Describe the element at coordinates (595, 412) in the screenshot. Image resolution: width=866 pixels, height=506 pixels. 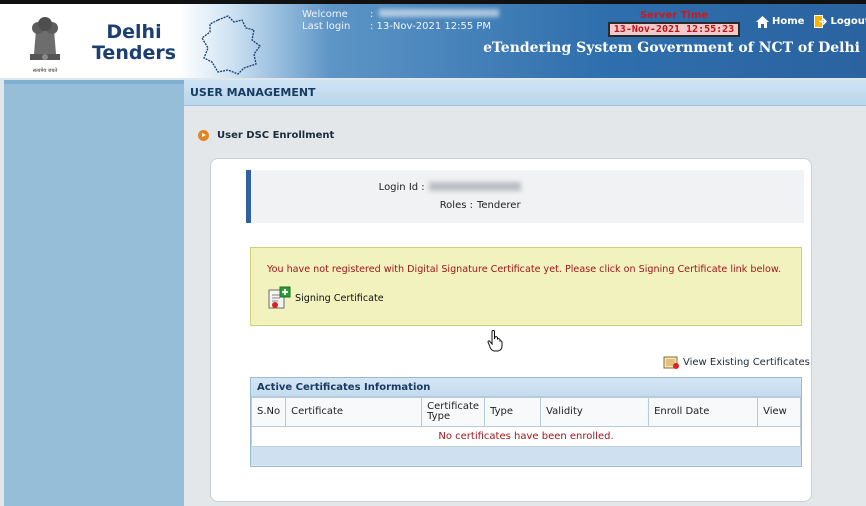
I see `col-validity: Validity` at that location.